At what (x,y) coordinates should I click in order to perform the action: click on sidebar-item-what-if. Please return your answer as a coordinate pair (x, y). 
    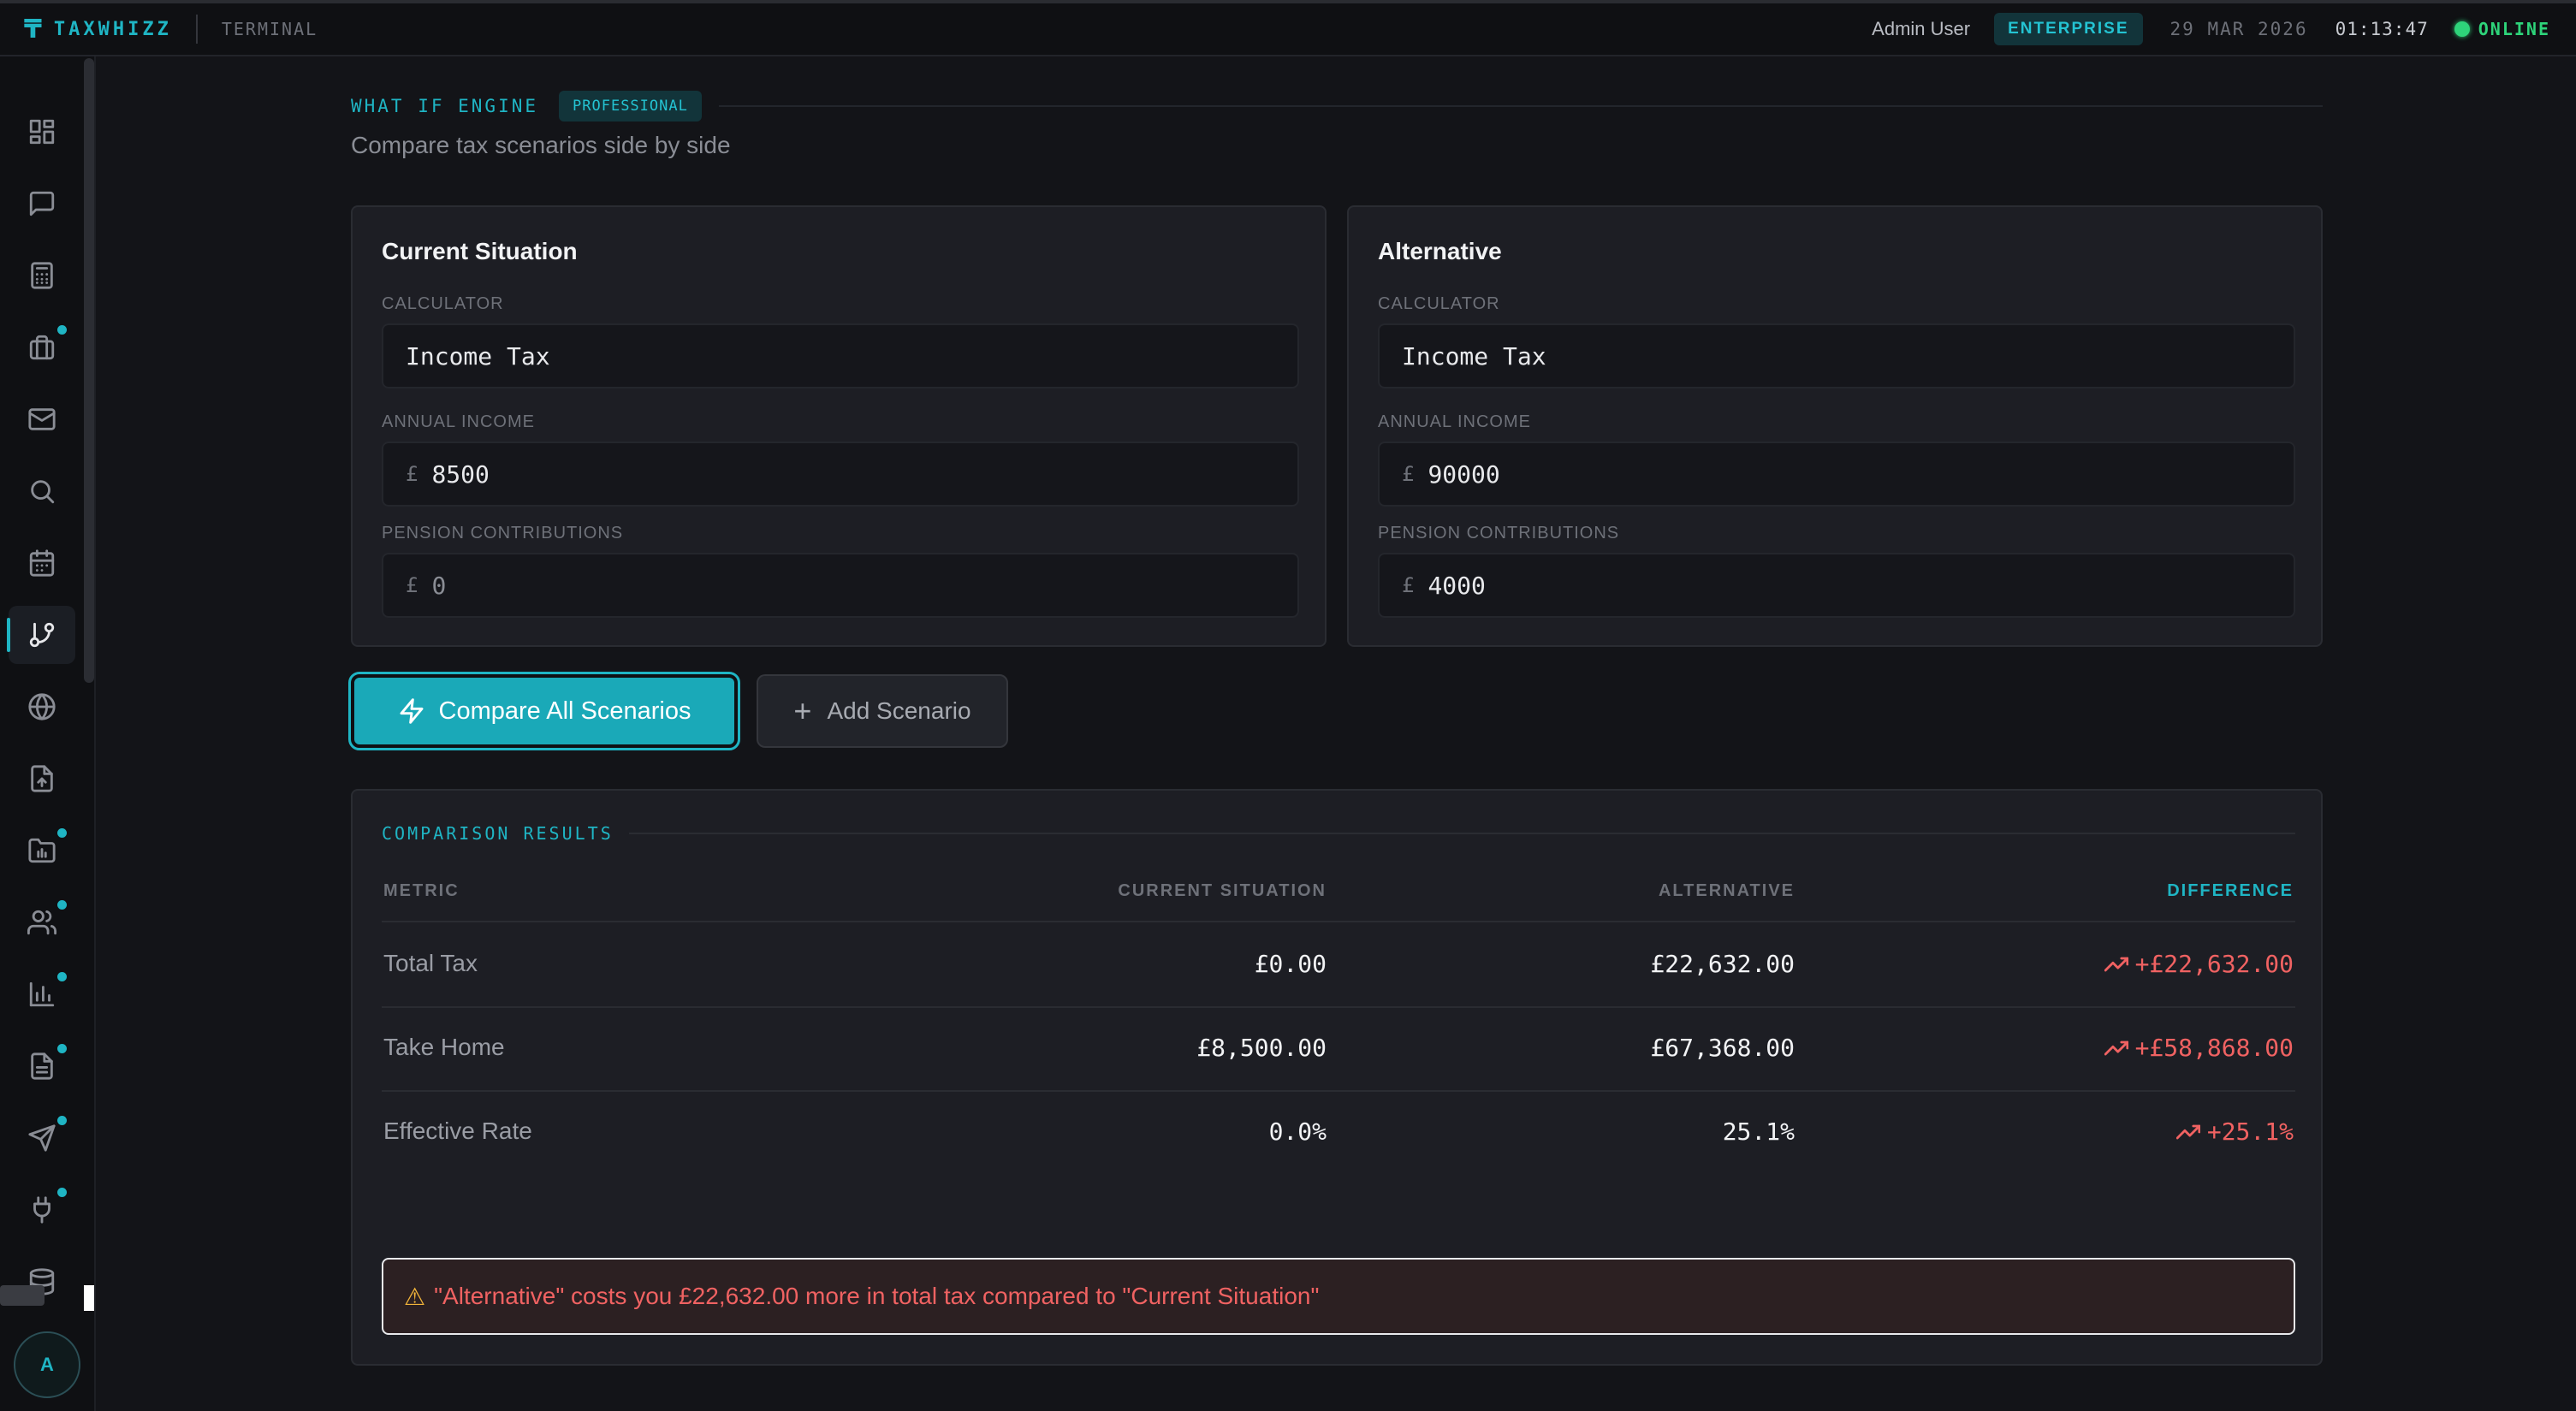
    Looking at the image, I should click on (41, 635).